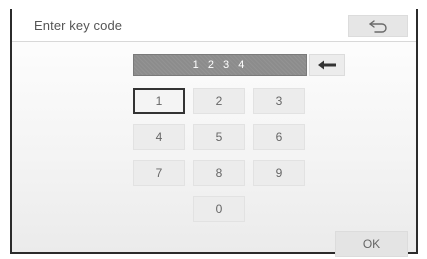 This screenshot has height=259, width=427. What do you see at coordinates (219, 173) in the screenshot?
I see `key-8: 8` at bounding box center [219, 173].